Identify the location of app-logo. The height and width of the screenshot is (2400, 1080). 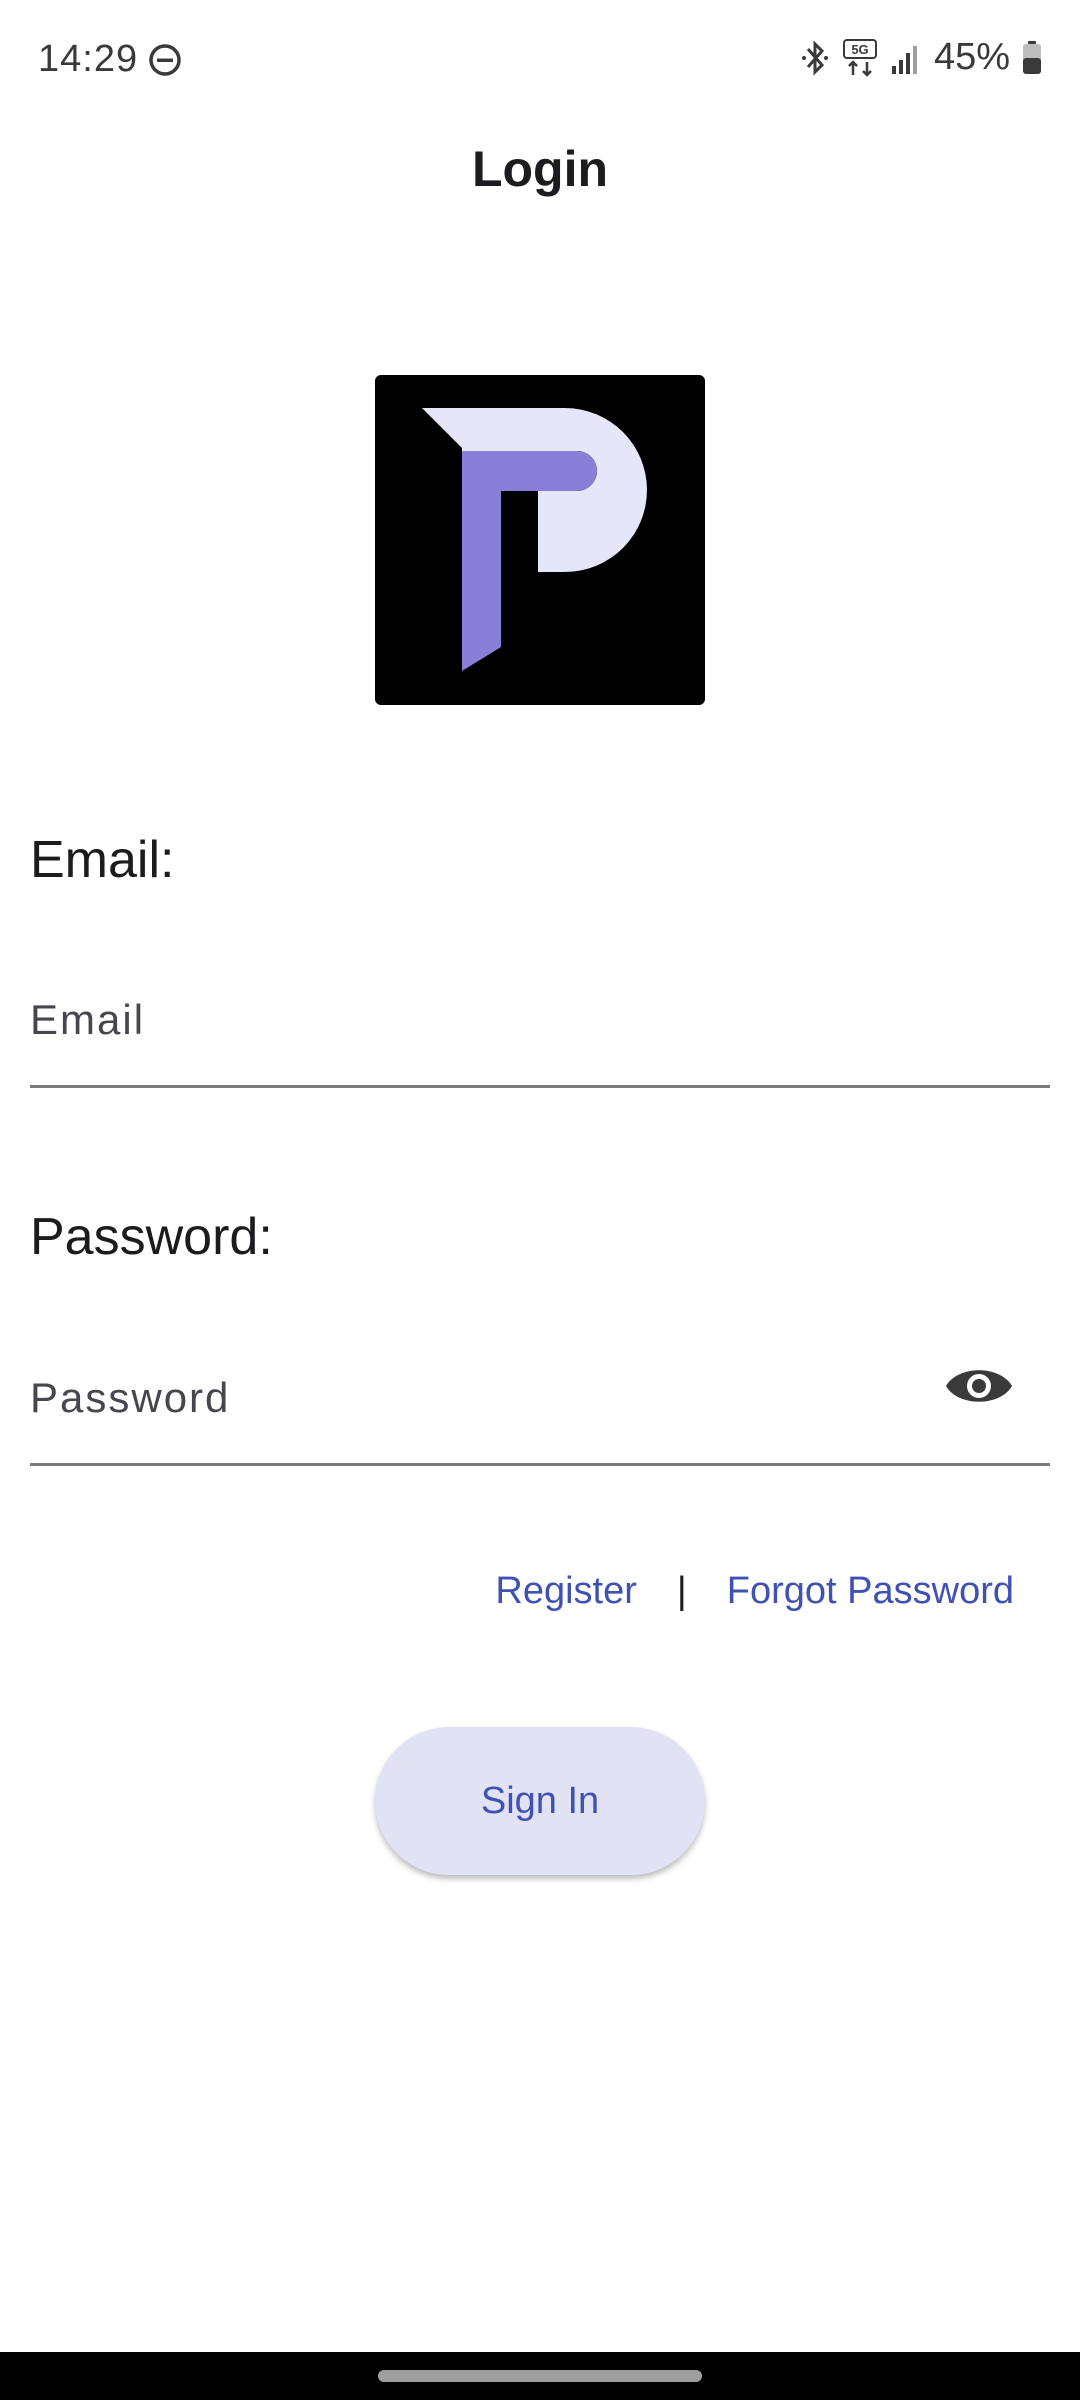
(540, 540).